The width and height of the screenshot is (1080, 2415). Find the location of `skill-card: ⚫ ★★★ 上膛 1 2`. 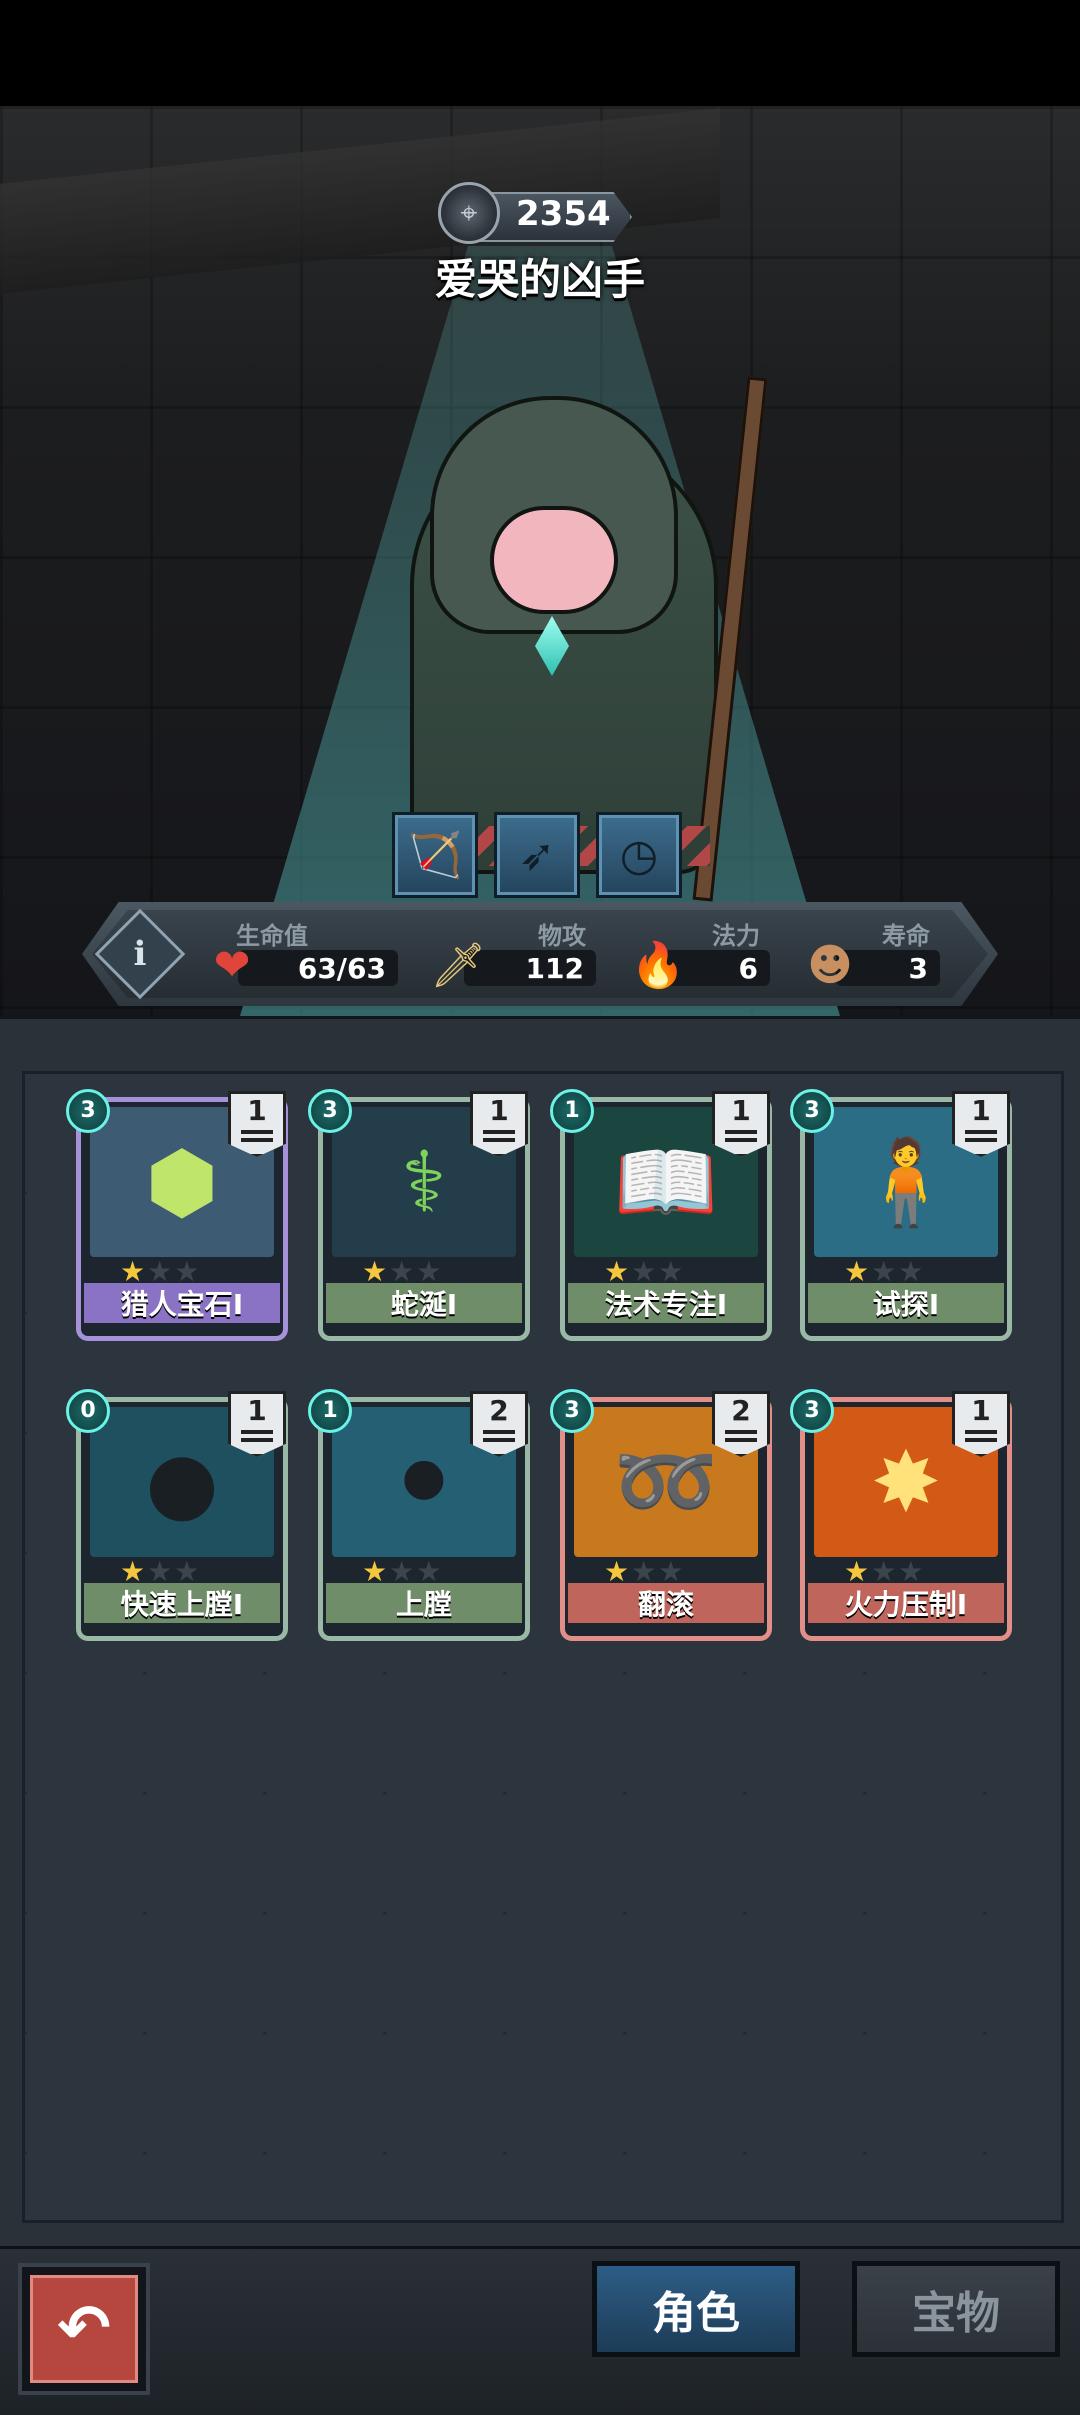

skill-card: ⚫ ★★★ 上膛 1 2 is located at coordinates (419, 1515).